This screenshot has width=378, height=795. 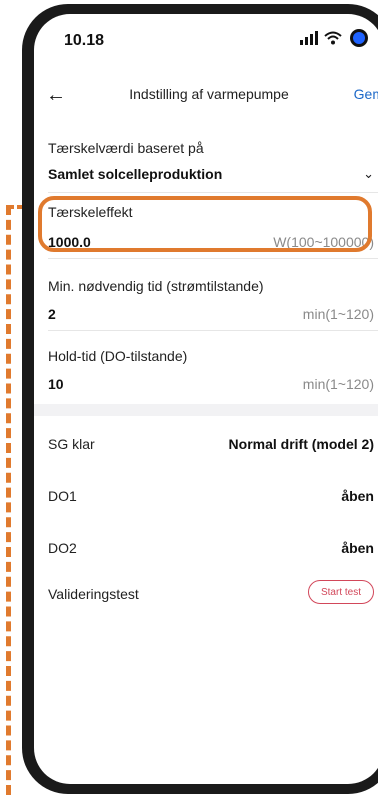 What do you see at coordinates (205, 224) in the screenshot?
I see `highlight-threshold-power` at bounding box center [205, 224].